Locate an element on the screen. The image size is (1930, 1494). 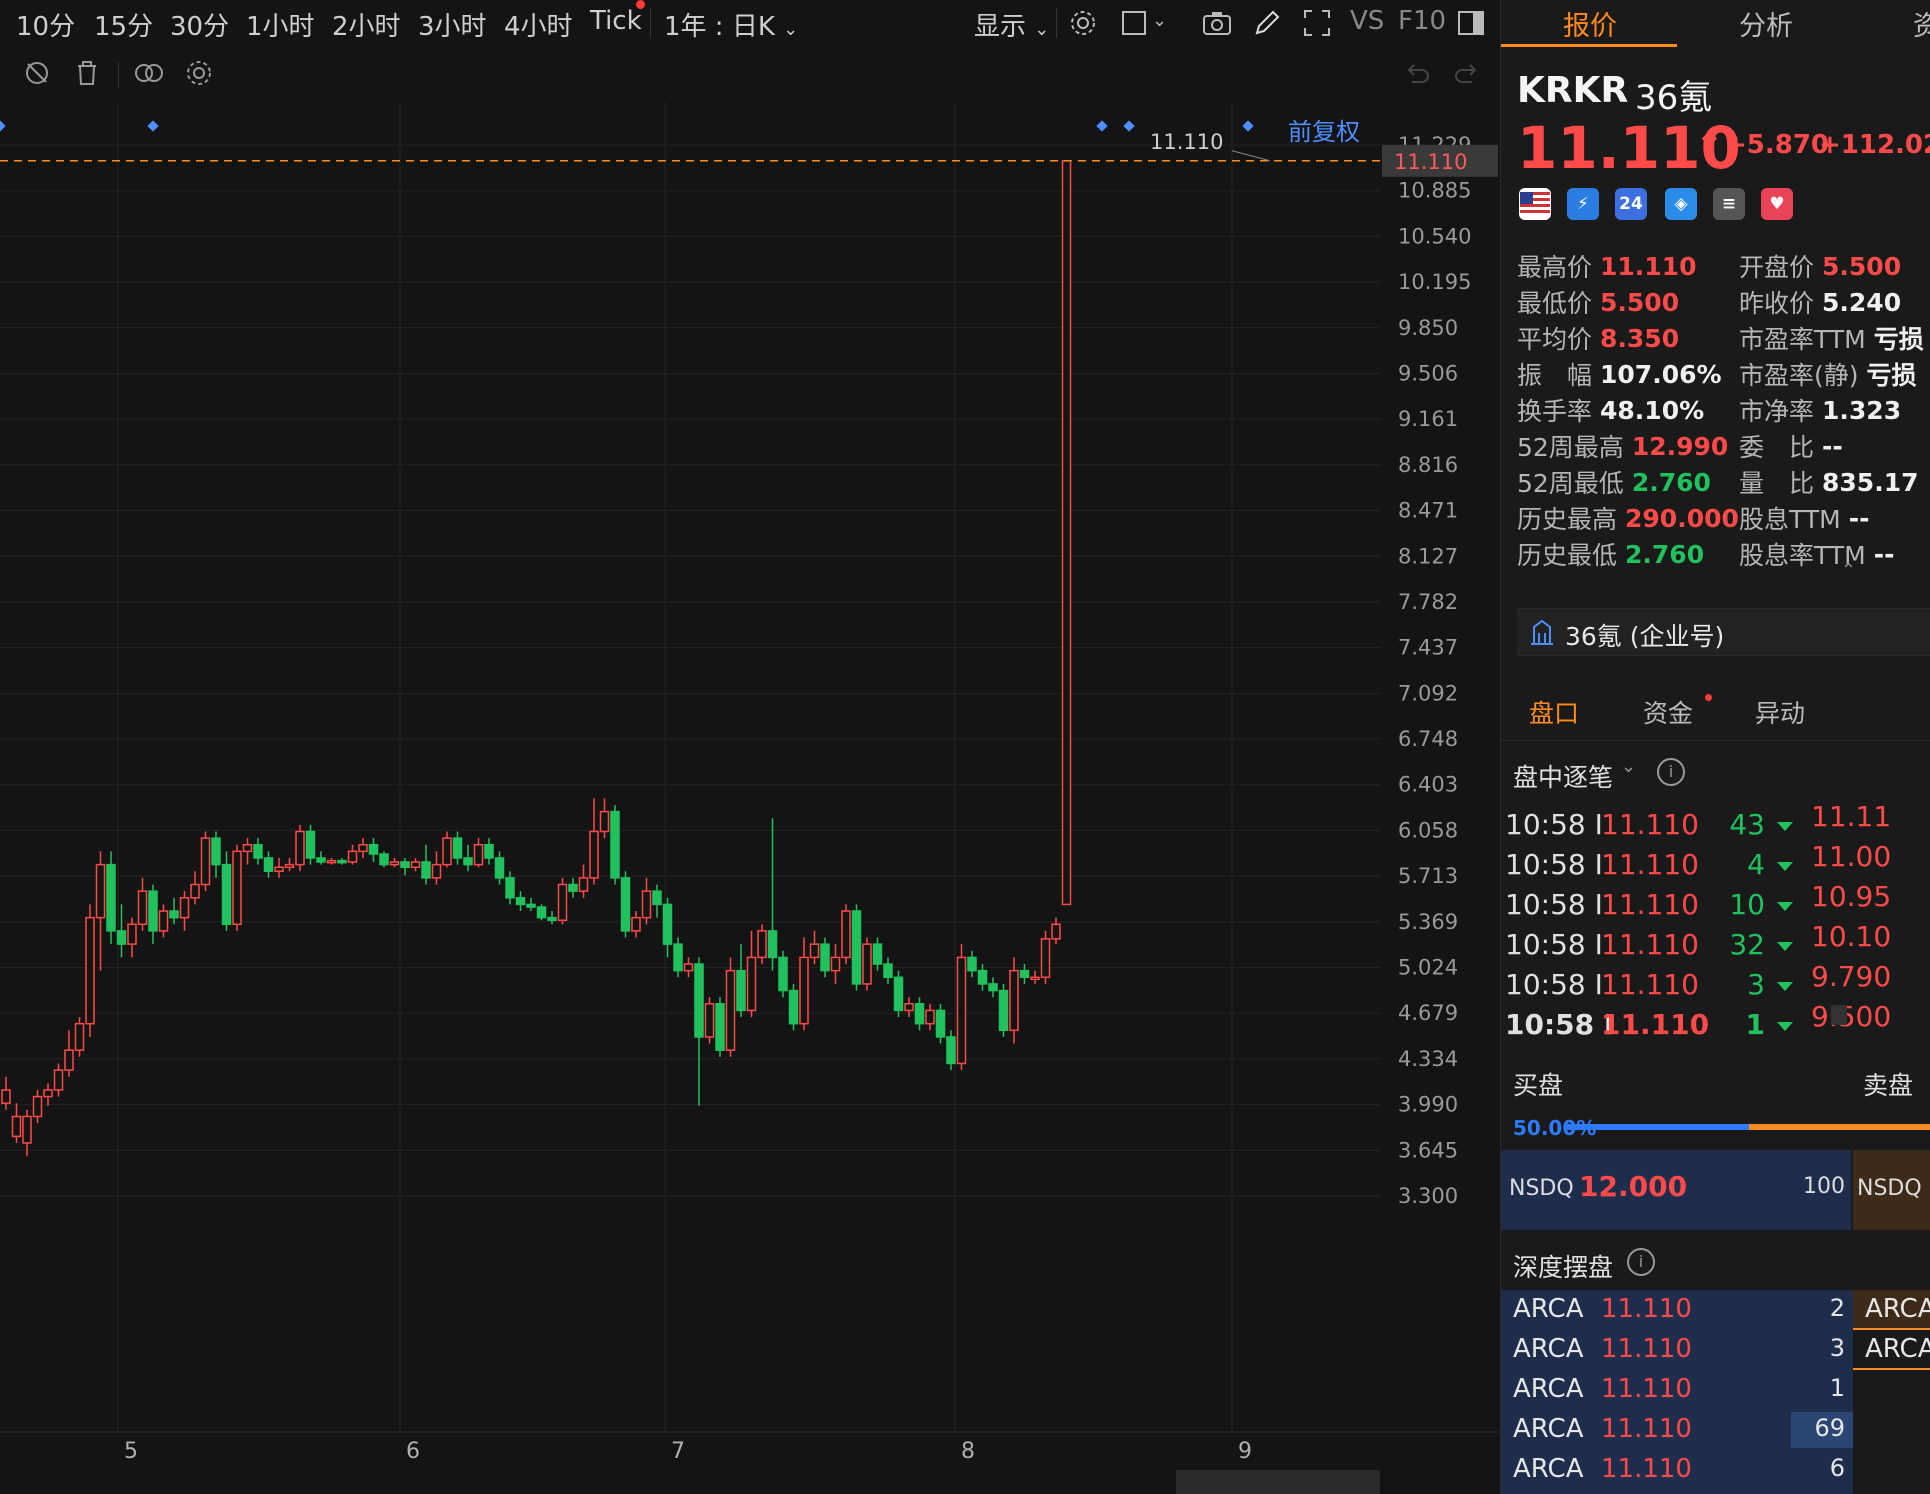
subtab-orderbook: 盘口 is located at coordinates (1554, 712).